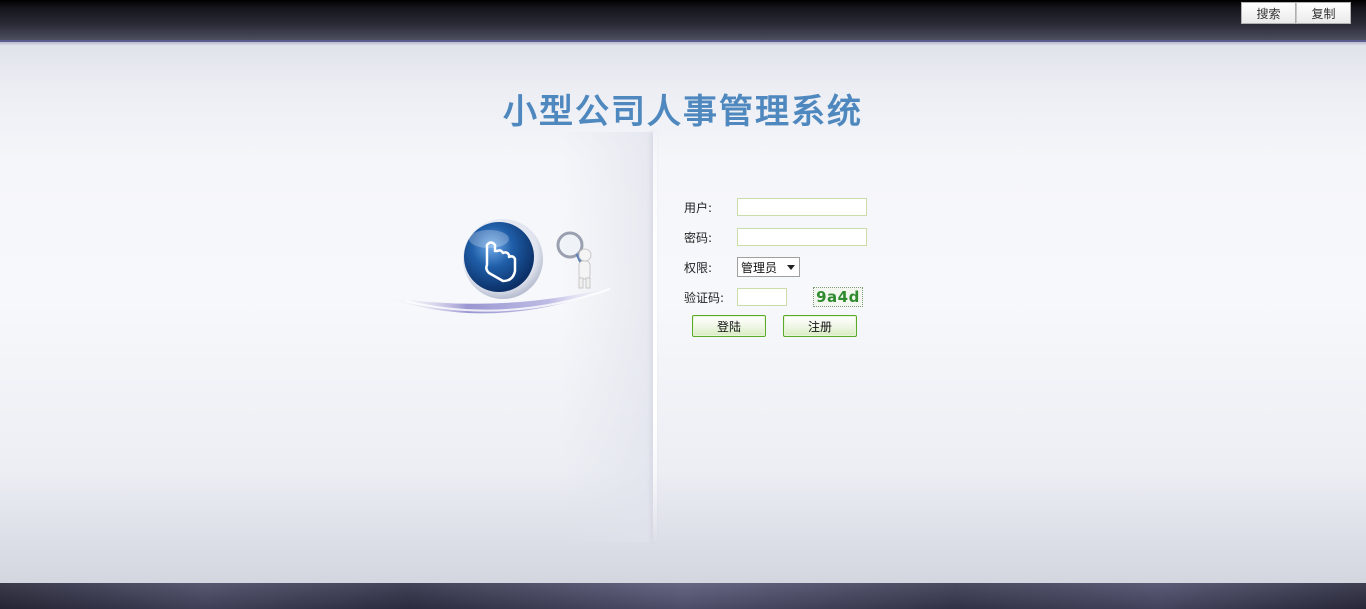 Image resolution: width=1366 pixels, height=609 pixels. I want to click on left-panel-shade, so click(606, 337).